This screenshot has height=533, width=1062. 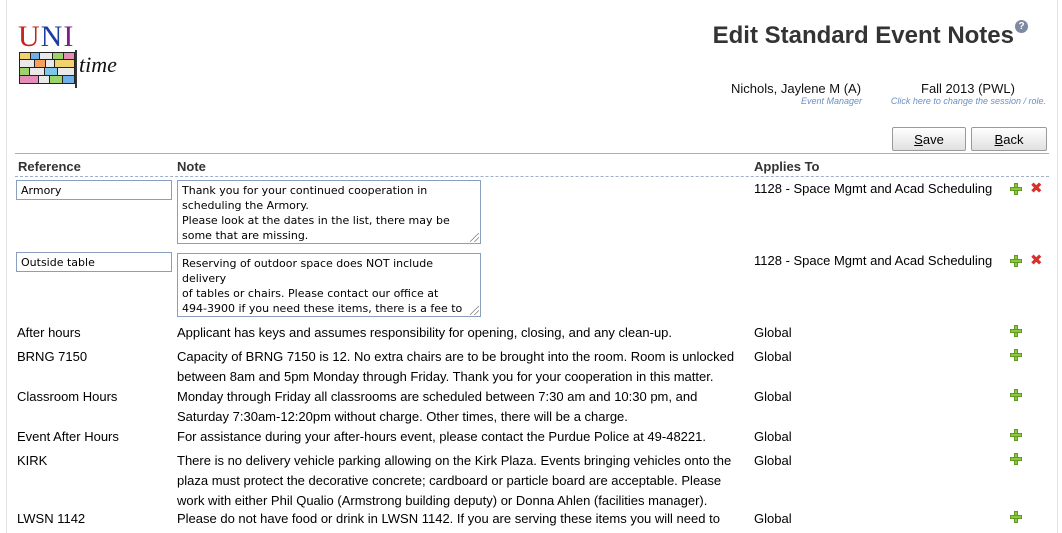 What do you see at coordinates (532, 166) in the screenshot?
I see `table-header: Reference Note Applies To` at bounding box center [532, 166].